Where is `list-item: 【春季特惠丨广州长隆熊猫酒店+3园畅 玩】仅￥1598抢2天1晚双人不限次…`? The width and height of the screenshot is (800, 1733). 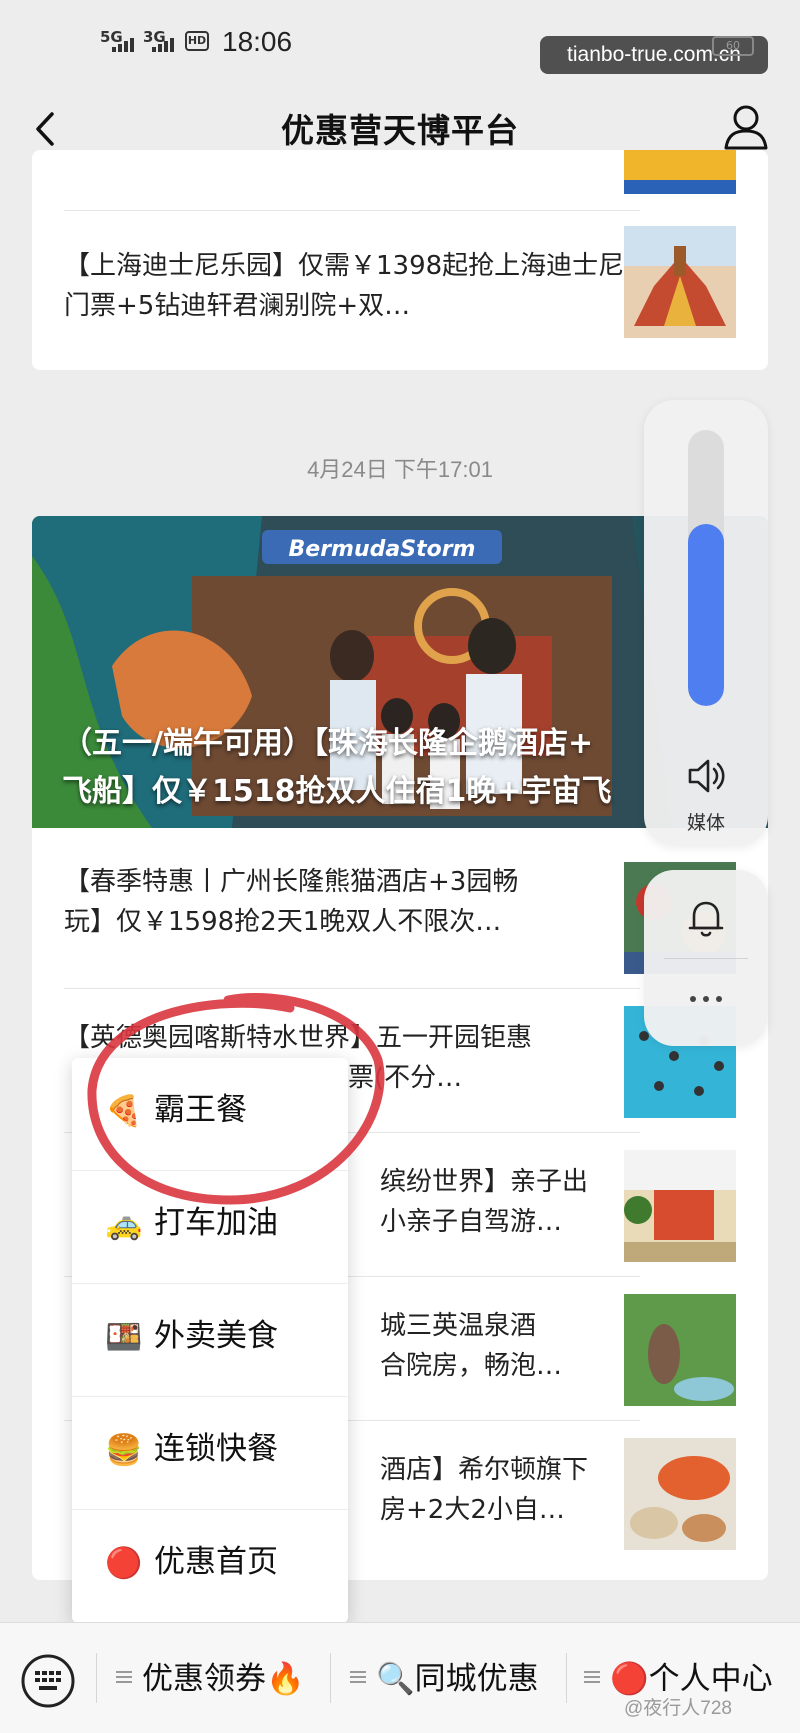
list-item: 【春季特惠丨广州长隆熊猫酒店+3园畅 玩】仅￥1598抢2天1晚双人不限次… is located at coordinates (352, 902).